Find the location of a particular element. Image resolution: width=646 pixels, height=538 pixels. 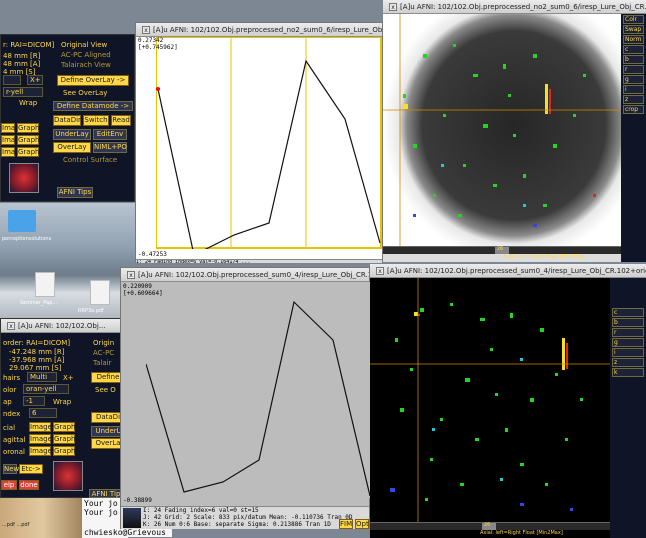

read-button: Read is located at coordinates (121, 120).